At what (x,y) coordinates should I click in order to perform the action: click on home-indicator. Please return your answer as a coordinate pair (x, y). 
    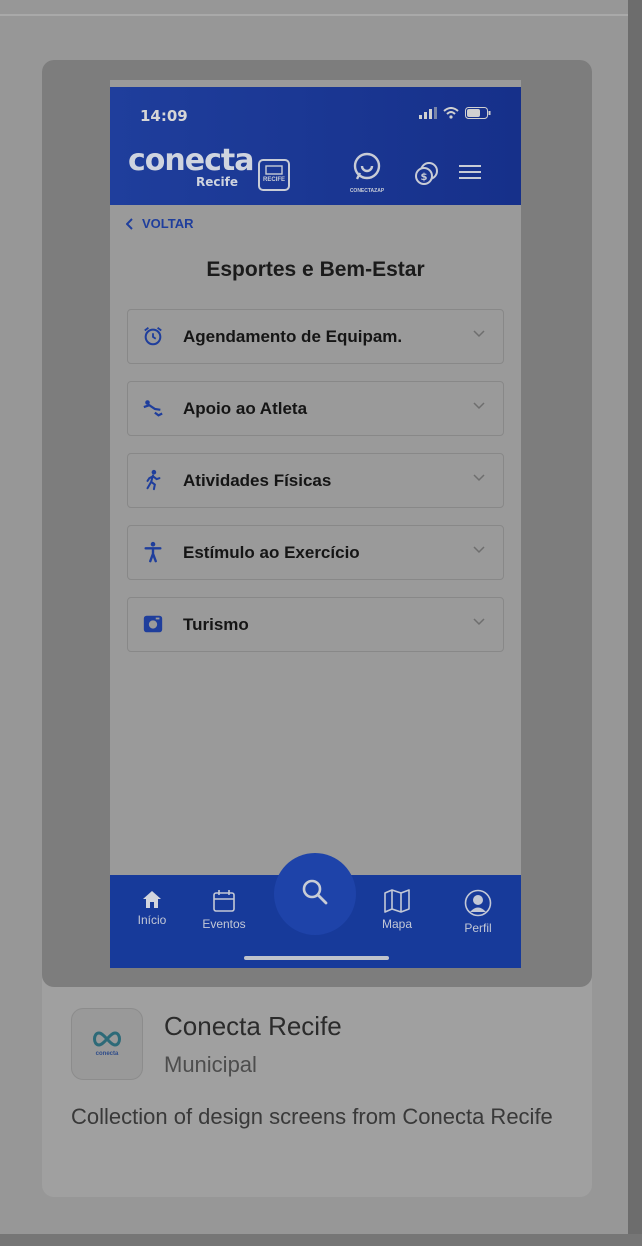
    Looking at the image, I should click on (316, 958).